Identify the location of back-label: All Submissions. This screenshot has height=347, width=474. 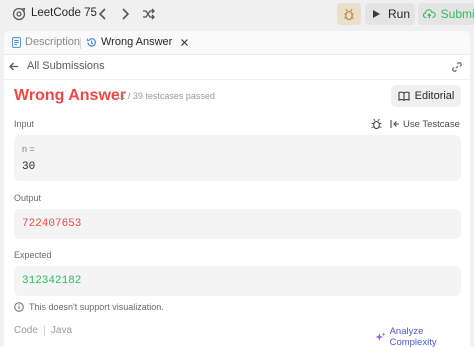
(66, 66).